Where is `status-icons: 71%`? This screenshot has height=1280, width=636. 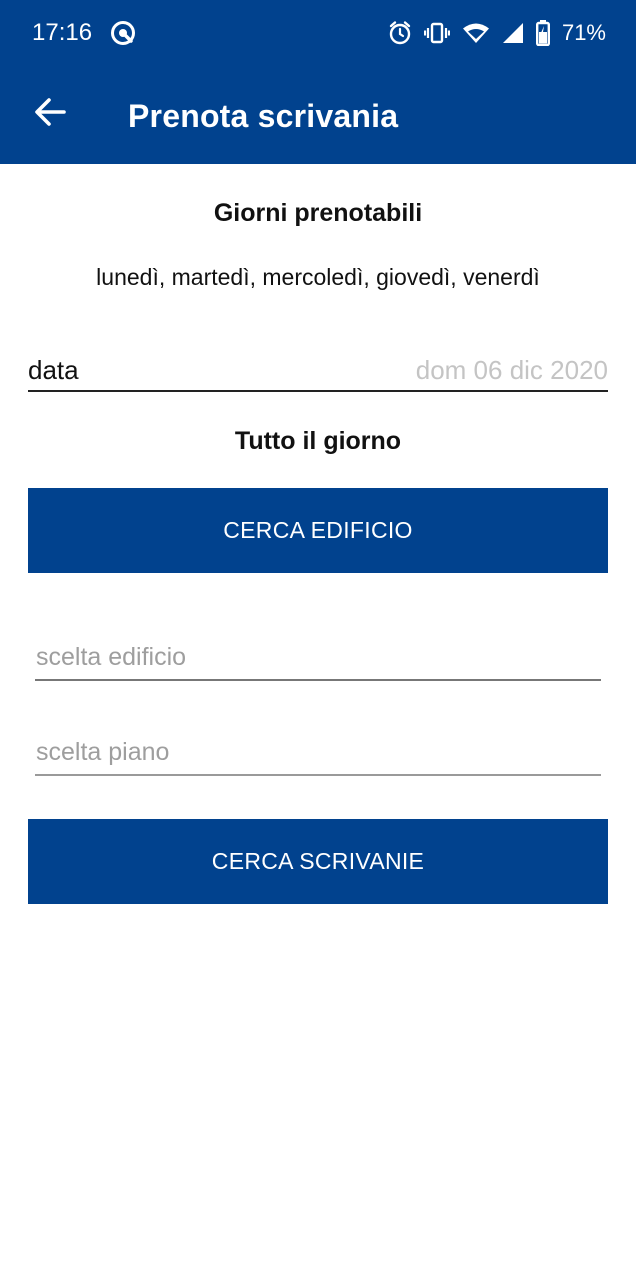 status-icons: 71% is located at coordinates (497, 33).